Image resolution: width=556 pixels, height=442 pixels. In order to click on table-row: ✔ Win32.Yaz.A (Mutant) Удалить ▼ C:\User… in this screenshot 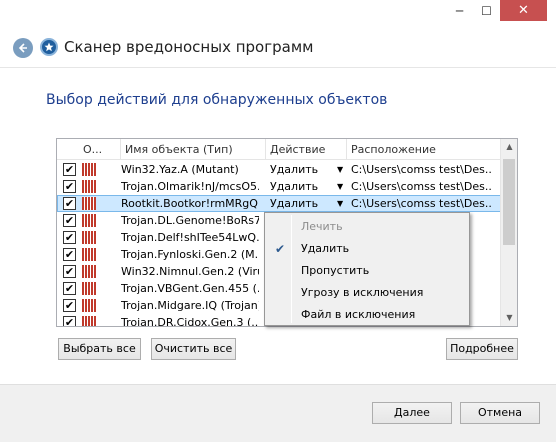, I will do `click(279, 169)`.